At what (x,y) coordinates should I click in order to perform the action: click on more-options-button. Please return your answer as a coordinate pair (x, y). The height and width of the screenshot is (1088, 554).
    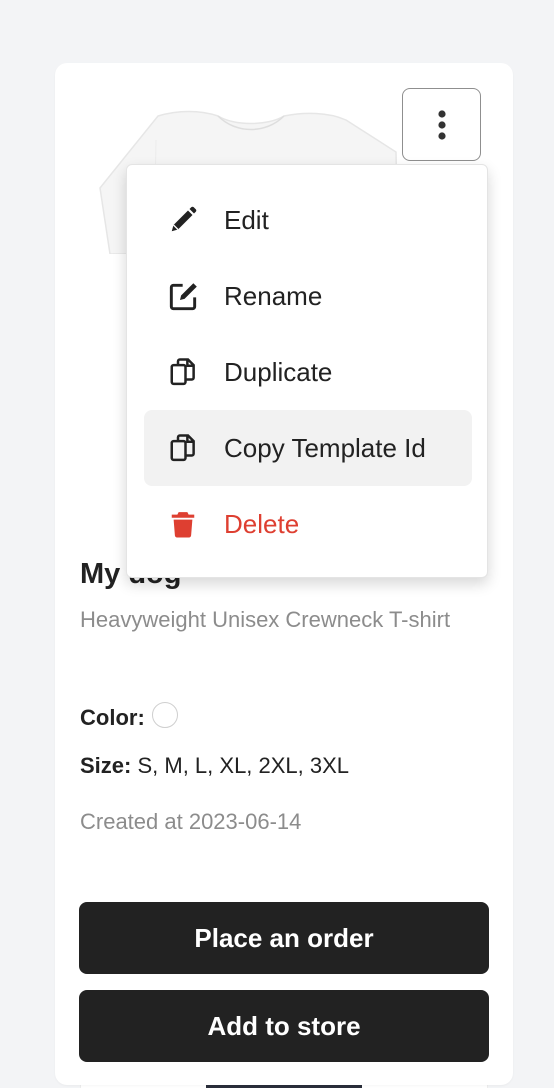
    Looking at the image, I should click on (441, 124).